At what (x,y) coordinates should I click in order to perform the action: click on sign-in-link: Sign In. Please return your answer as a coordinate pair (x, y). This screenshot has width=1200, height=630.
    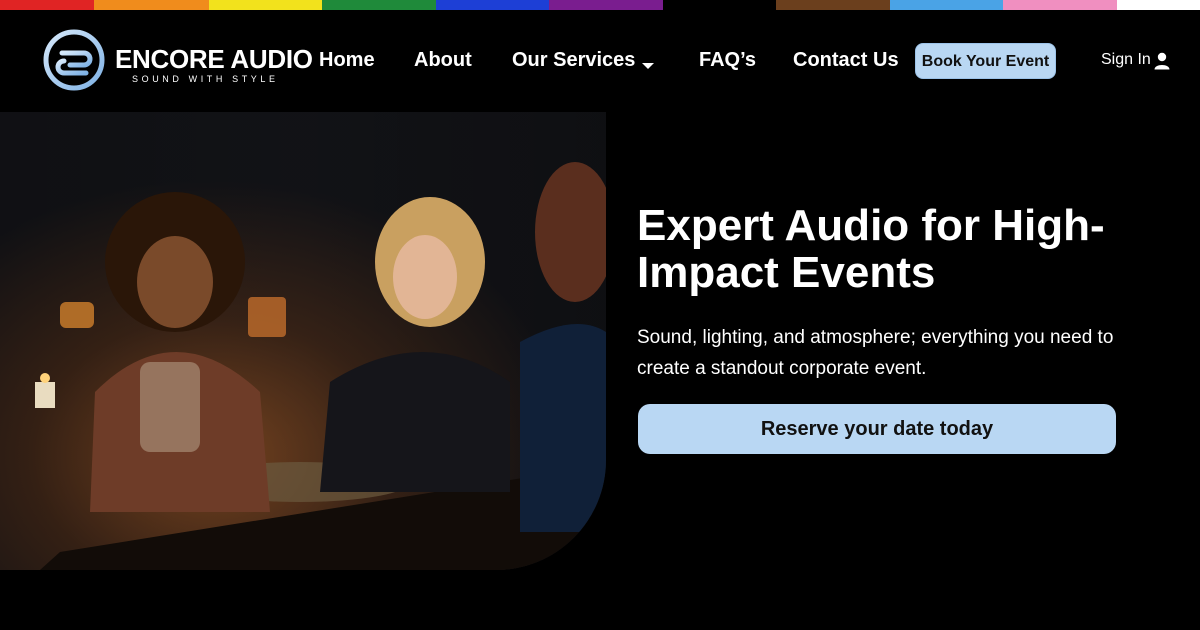
    Looking at the image, I should click on (1126, 60).